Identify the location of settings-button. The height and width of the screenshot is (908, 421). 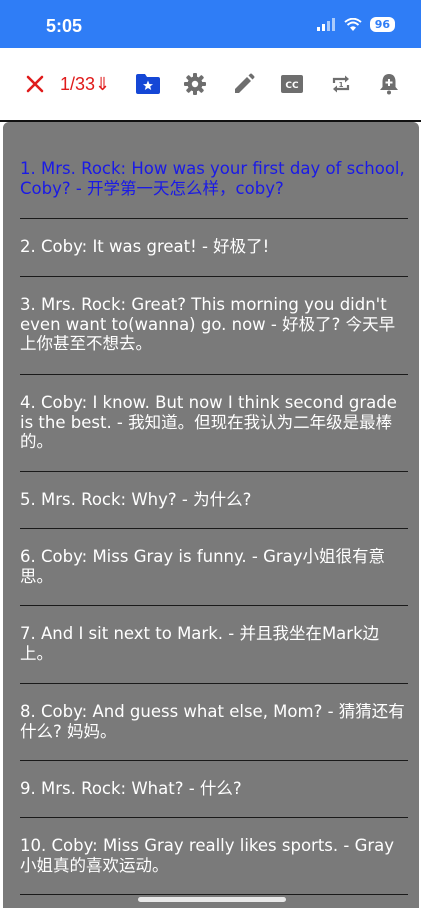
(195, 84).